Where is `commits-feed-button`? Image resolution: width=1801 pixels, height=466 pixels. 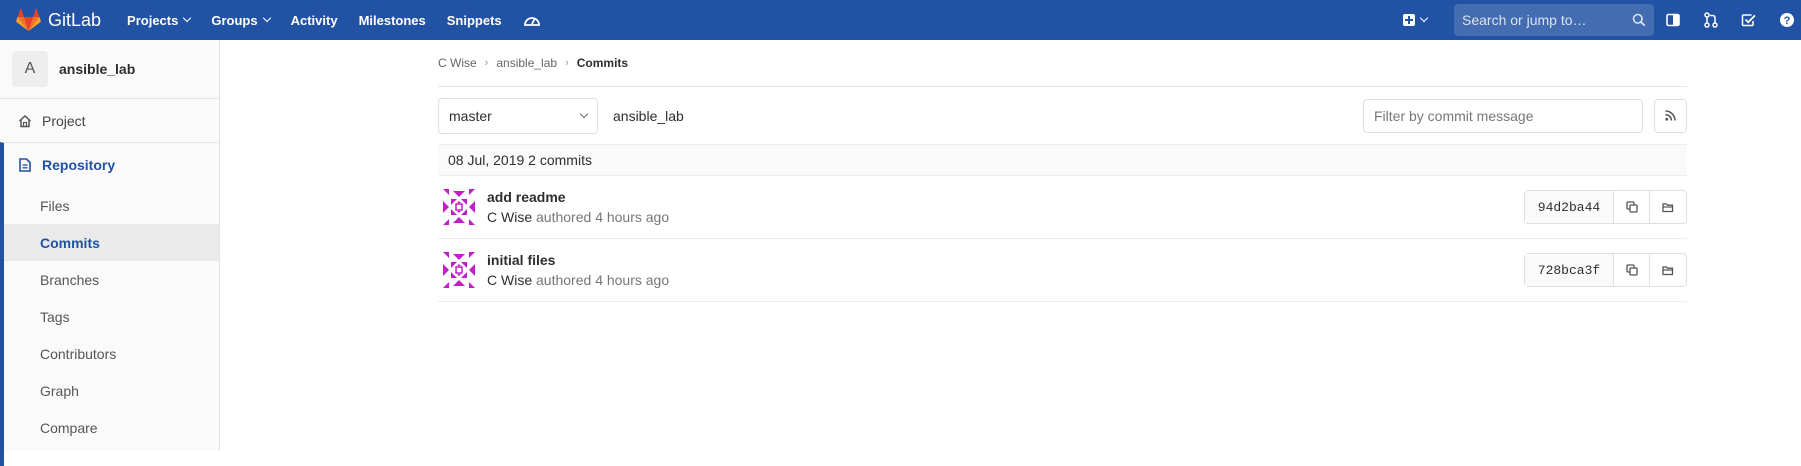 commits-feed-button is located at coordinates (1670, 115).